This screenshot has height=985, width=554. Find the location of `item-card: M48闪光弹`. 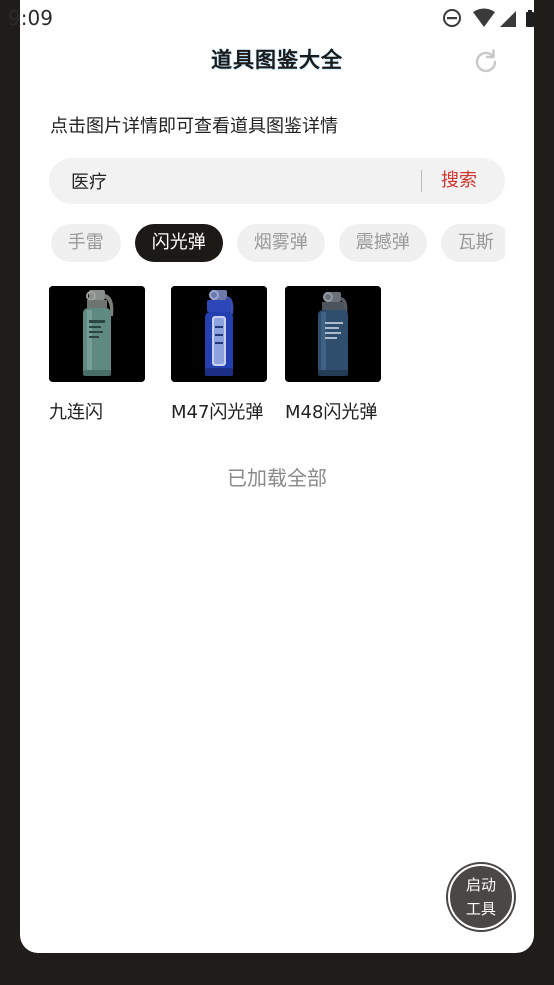

item-card: M48闪光弹 is located at coordinates (334, 355).